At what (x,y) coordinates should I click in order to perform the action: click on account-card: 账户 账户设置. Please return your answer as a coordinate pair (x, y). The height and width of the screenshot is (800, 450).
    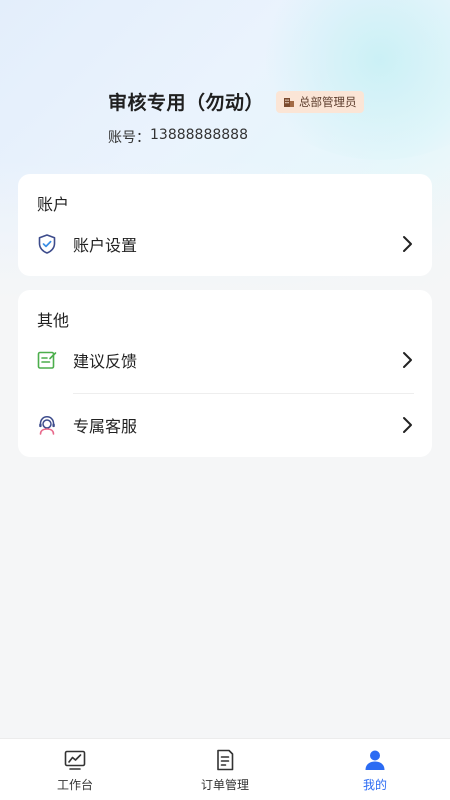
    Looking at the image, I should click on (225, 225).